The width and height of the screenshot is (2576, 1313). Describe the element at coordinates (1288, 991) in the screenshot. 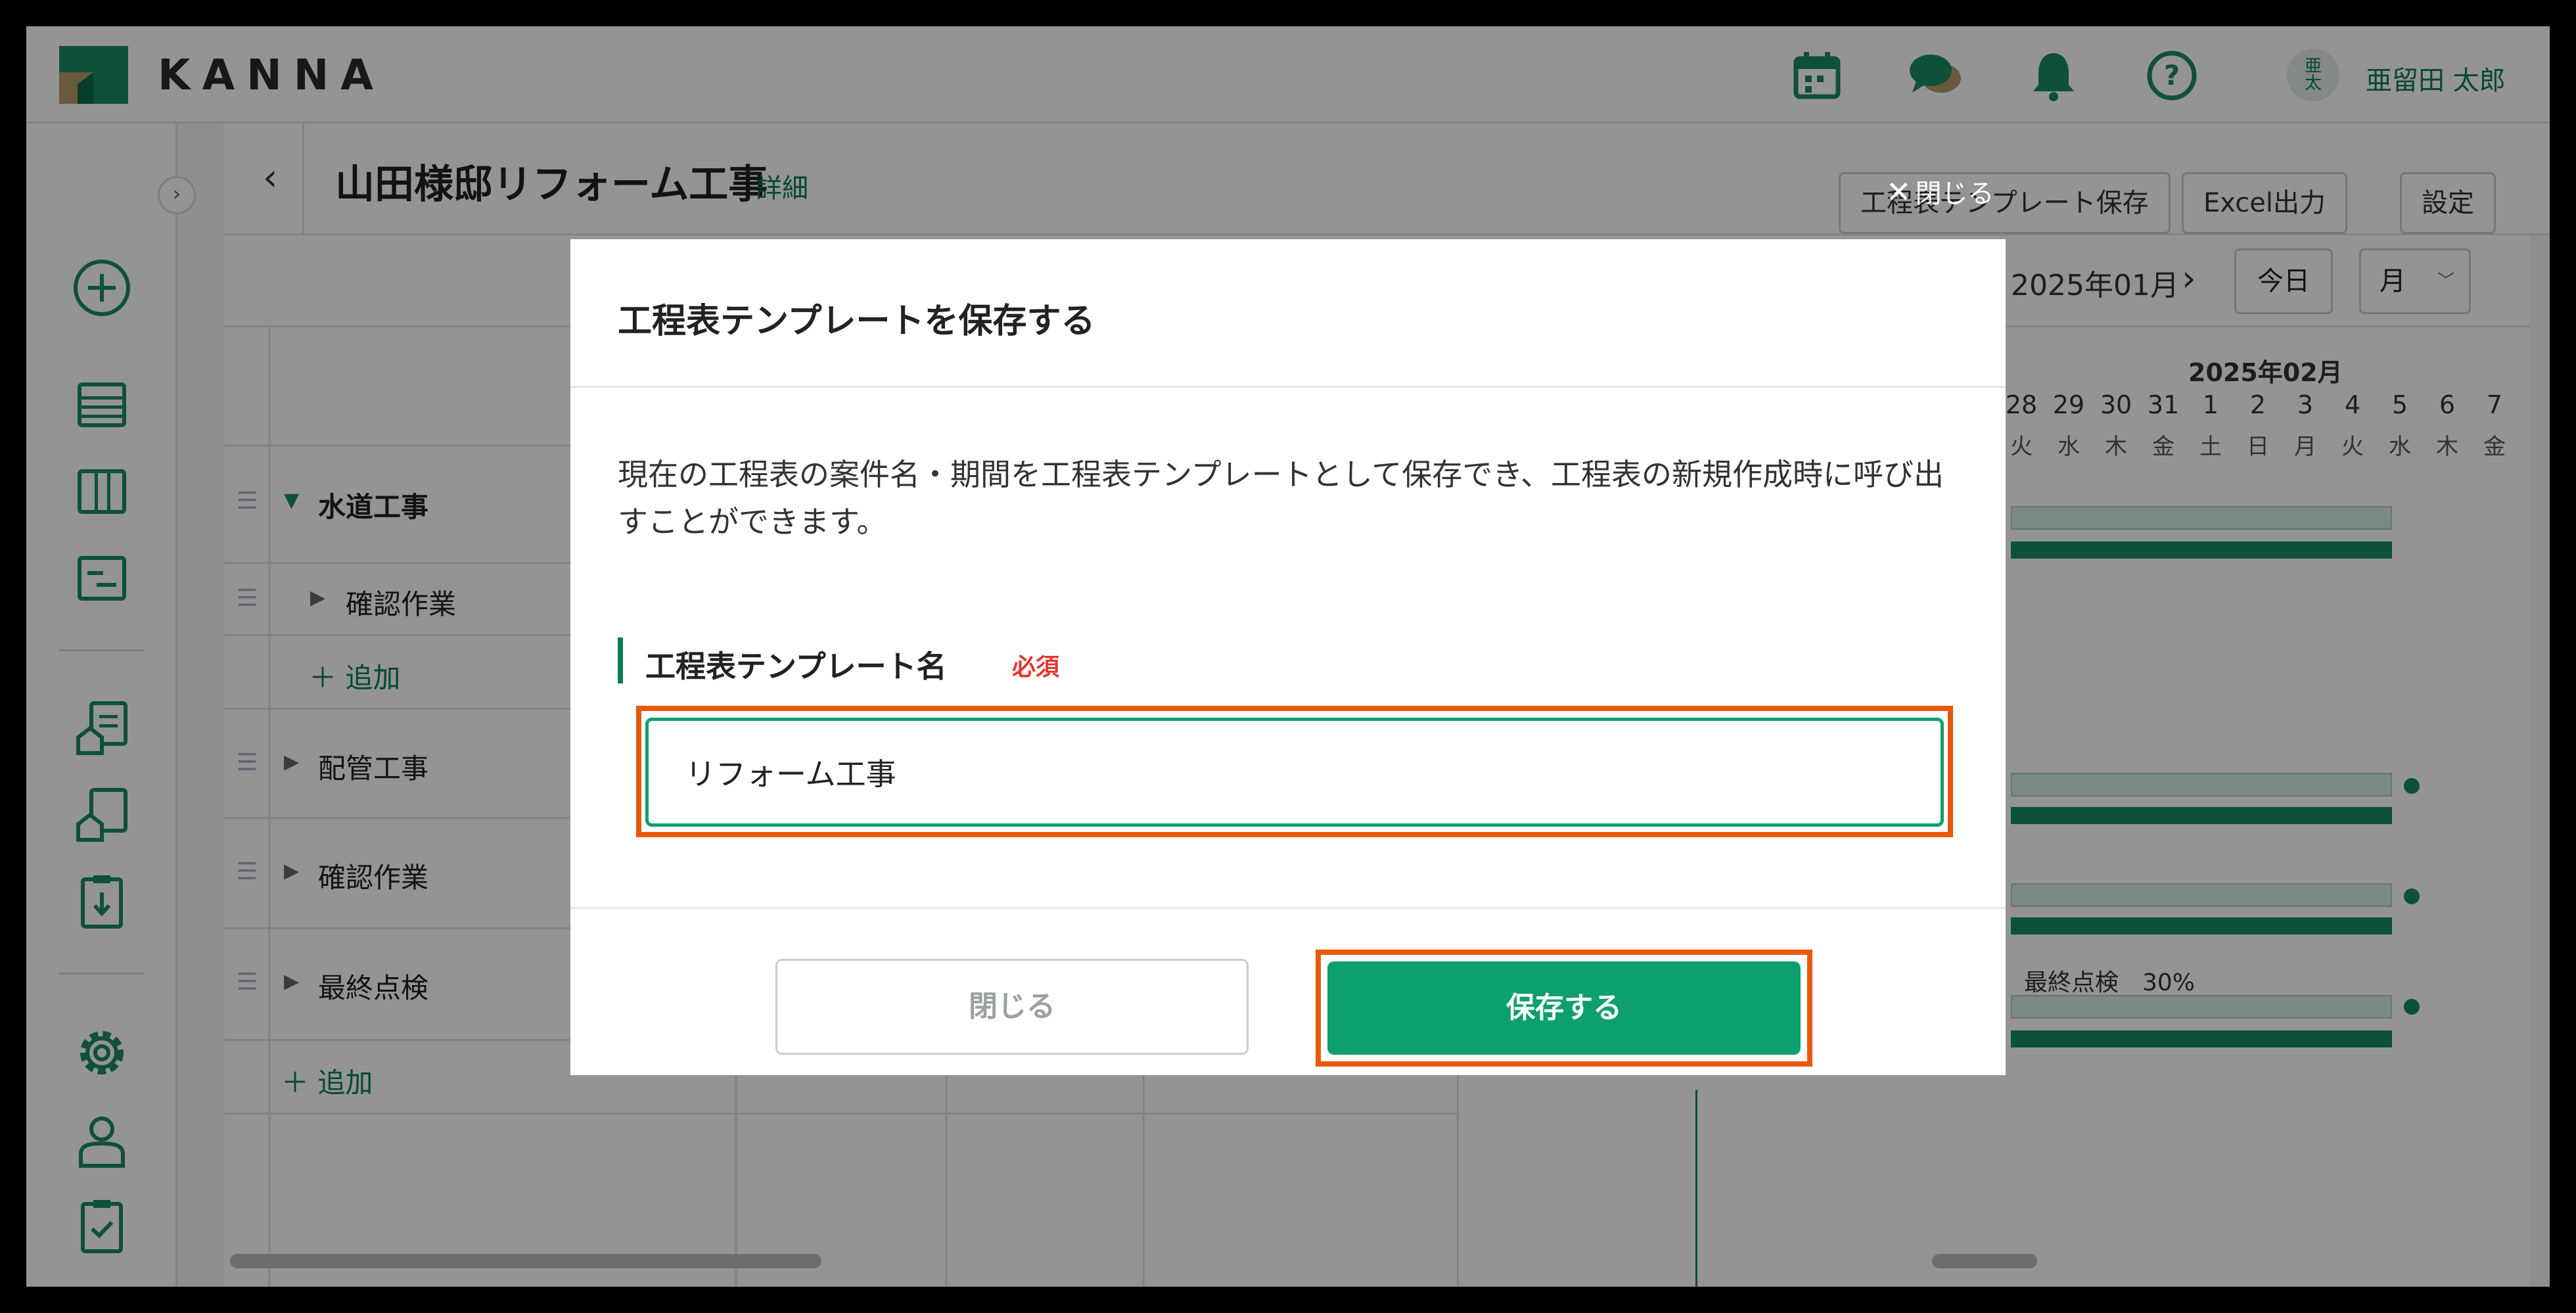

I see `dialog-footer: 閉じる 保存する` at that location.